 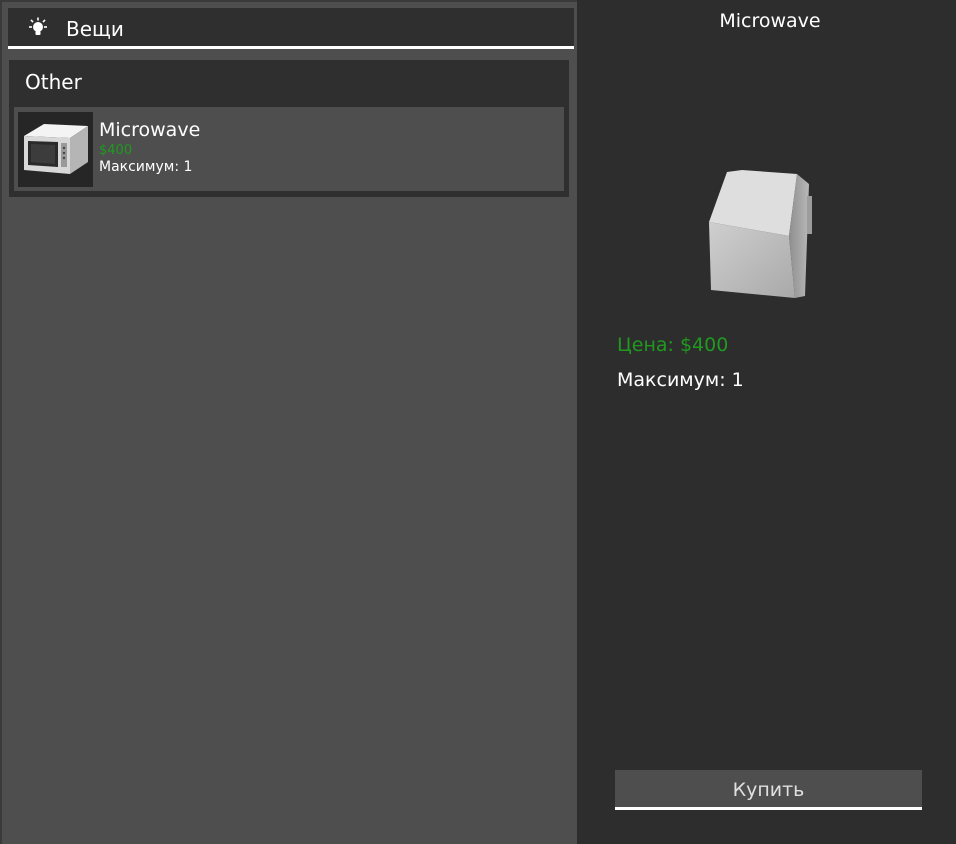 I want to click on detail-price: Цена: $400, so click(x=673, y=345).